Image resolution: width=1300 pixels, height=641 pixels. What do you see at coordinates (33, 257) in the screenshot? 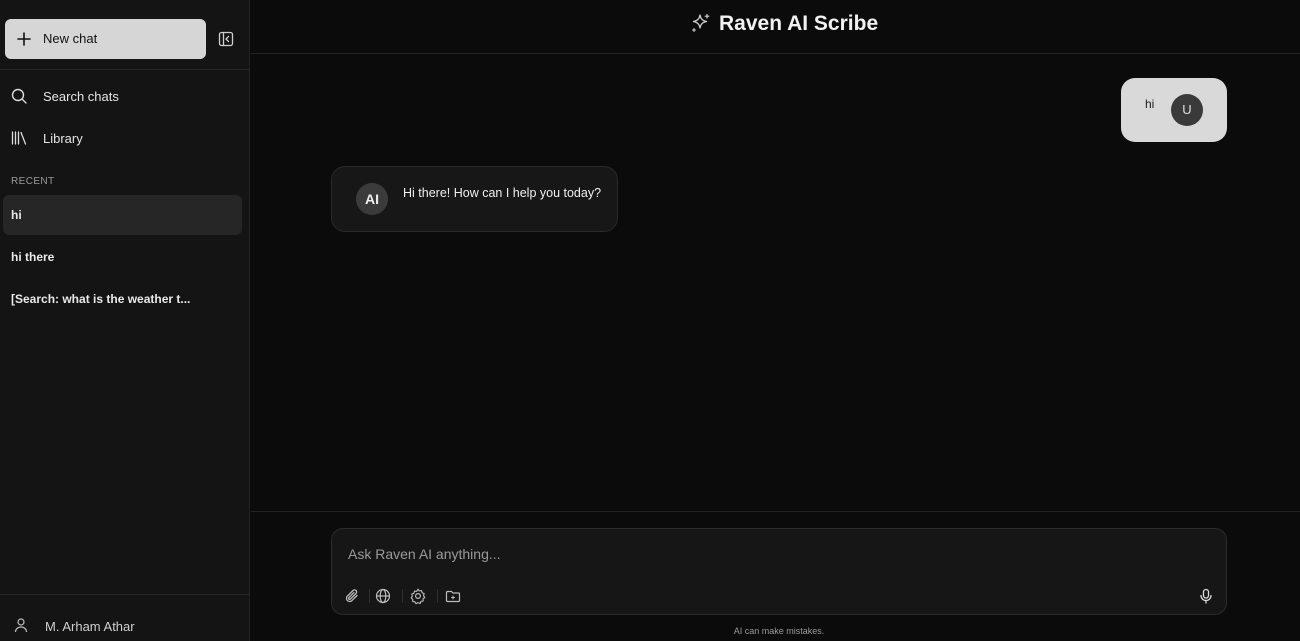
I see `recent-chat-title: hi there` at bounding box center [33, 257].